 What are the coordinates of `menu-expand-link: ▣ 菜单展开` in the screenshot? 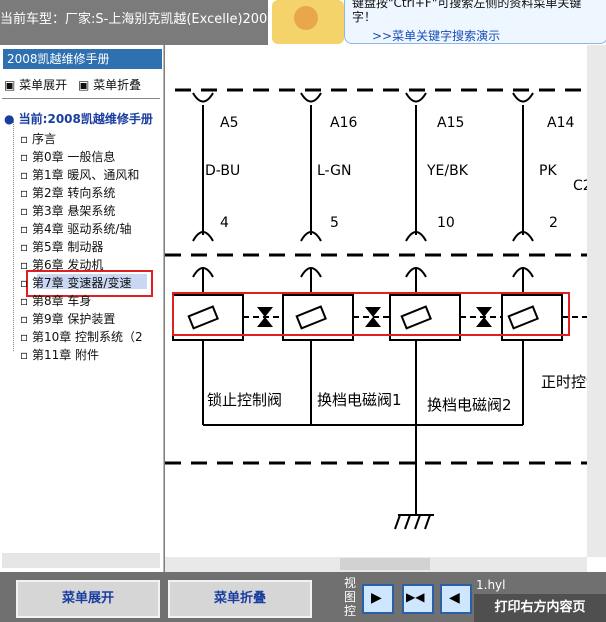 It's located at (35, 84).